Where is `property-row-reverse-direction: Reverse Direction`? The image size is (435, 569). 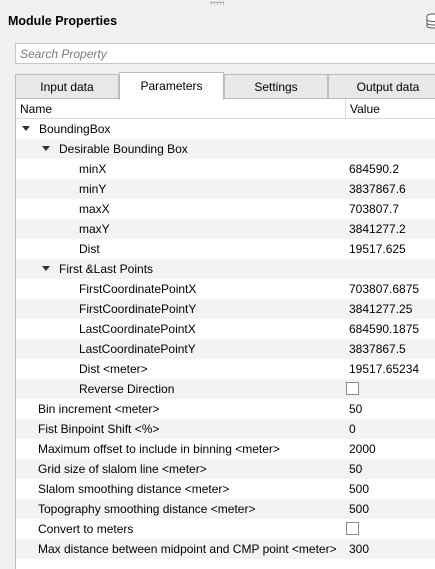
property-row-reverse-direction: Reverse Direction is located at coordinates (225, 389).